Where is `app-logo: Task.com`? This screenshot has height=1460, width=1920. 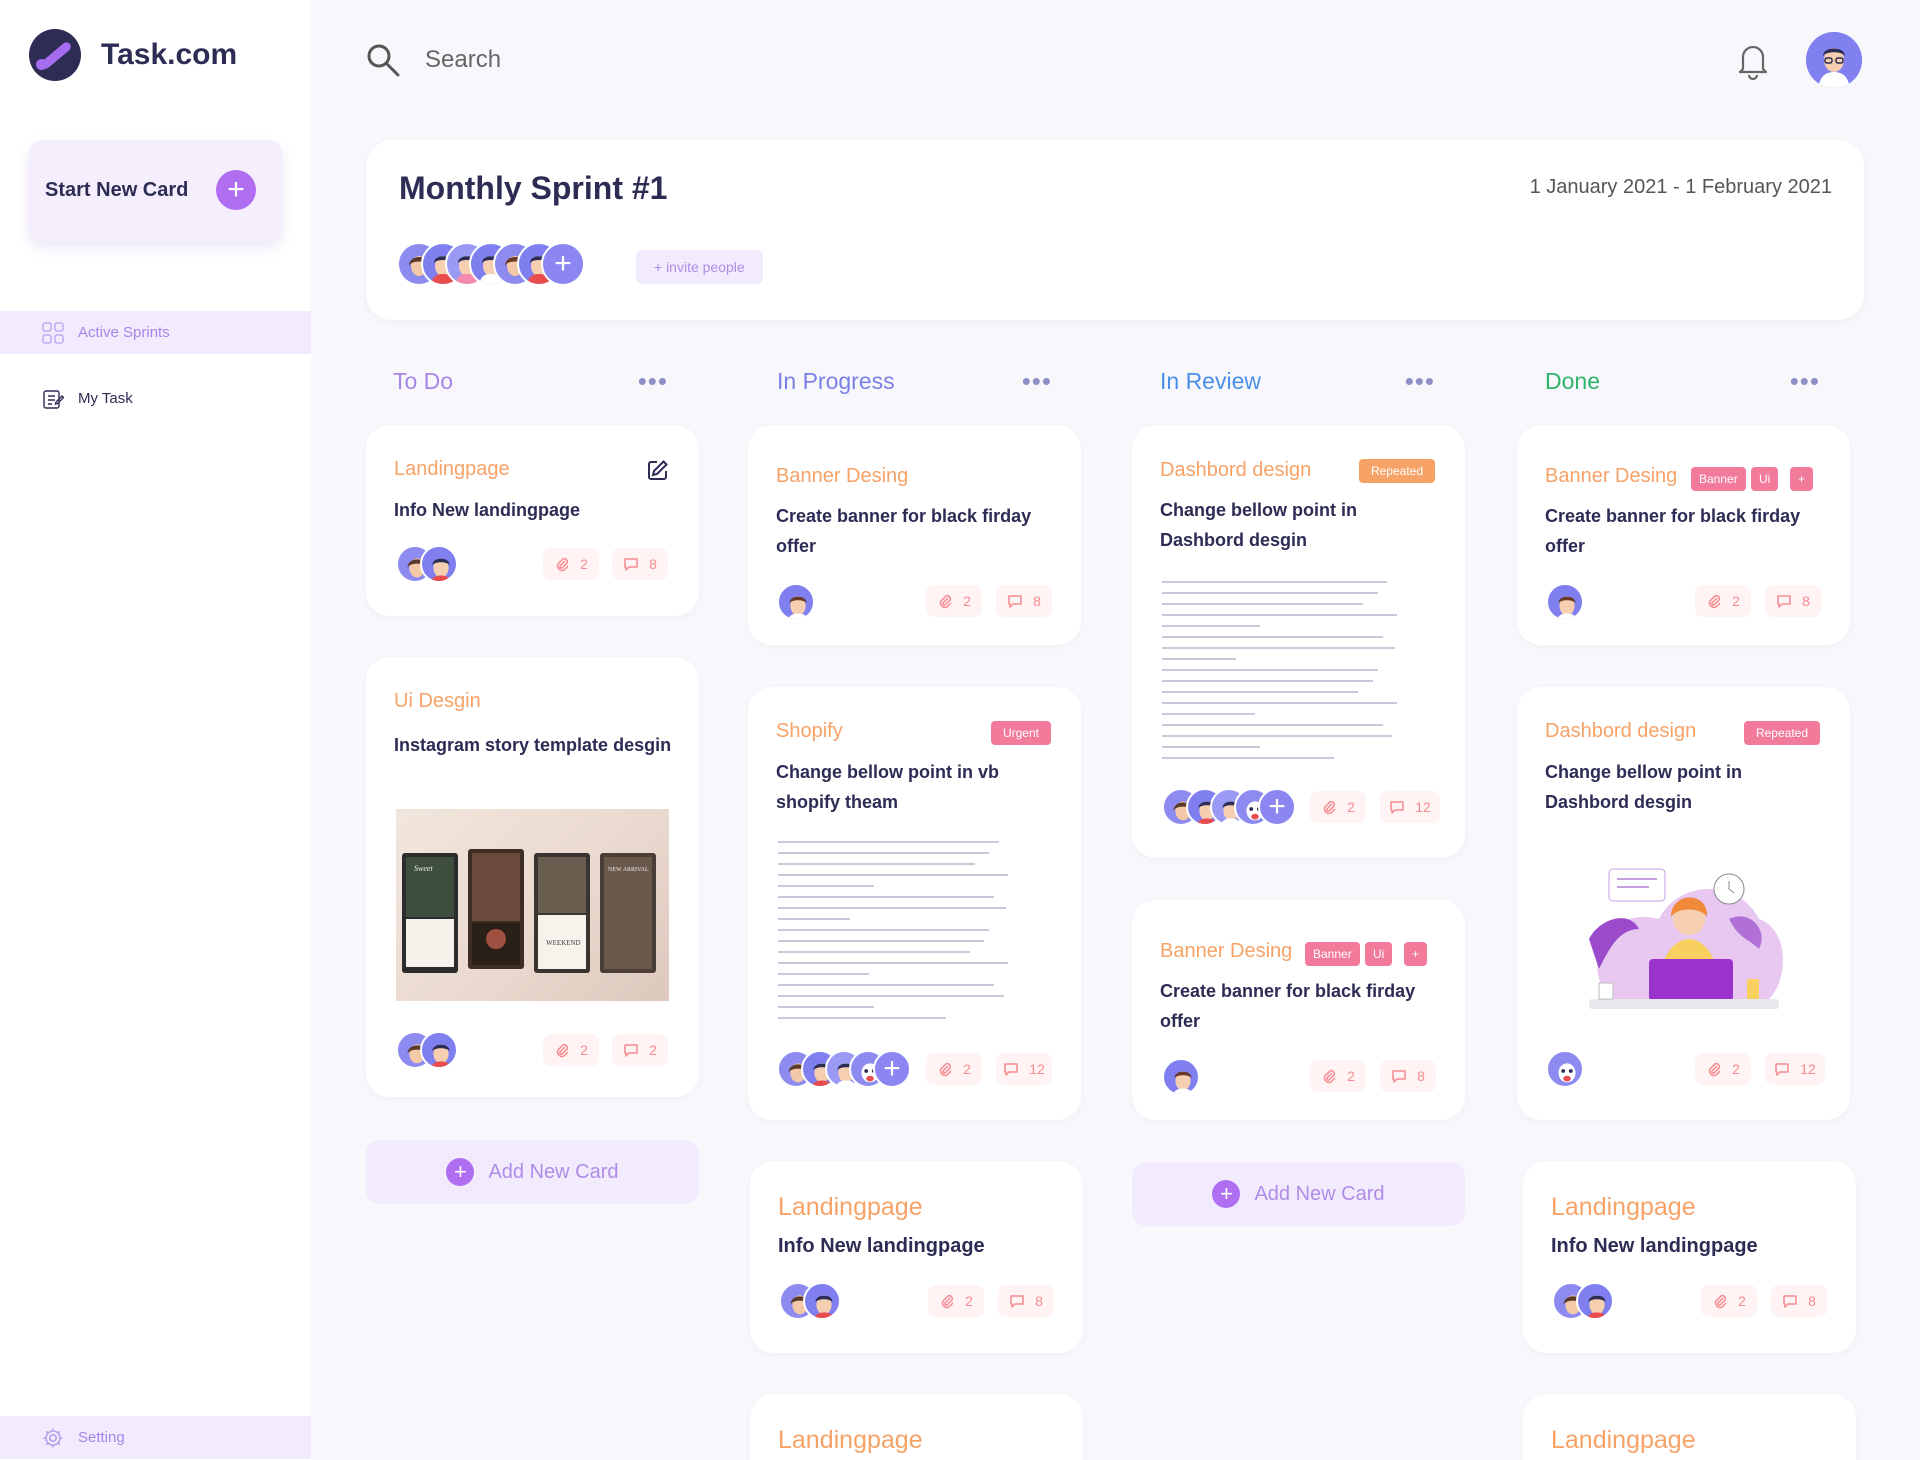 app-logo: Task.com is located at coordinates (133, 55).